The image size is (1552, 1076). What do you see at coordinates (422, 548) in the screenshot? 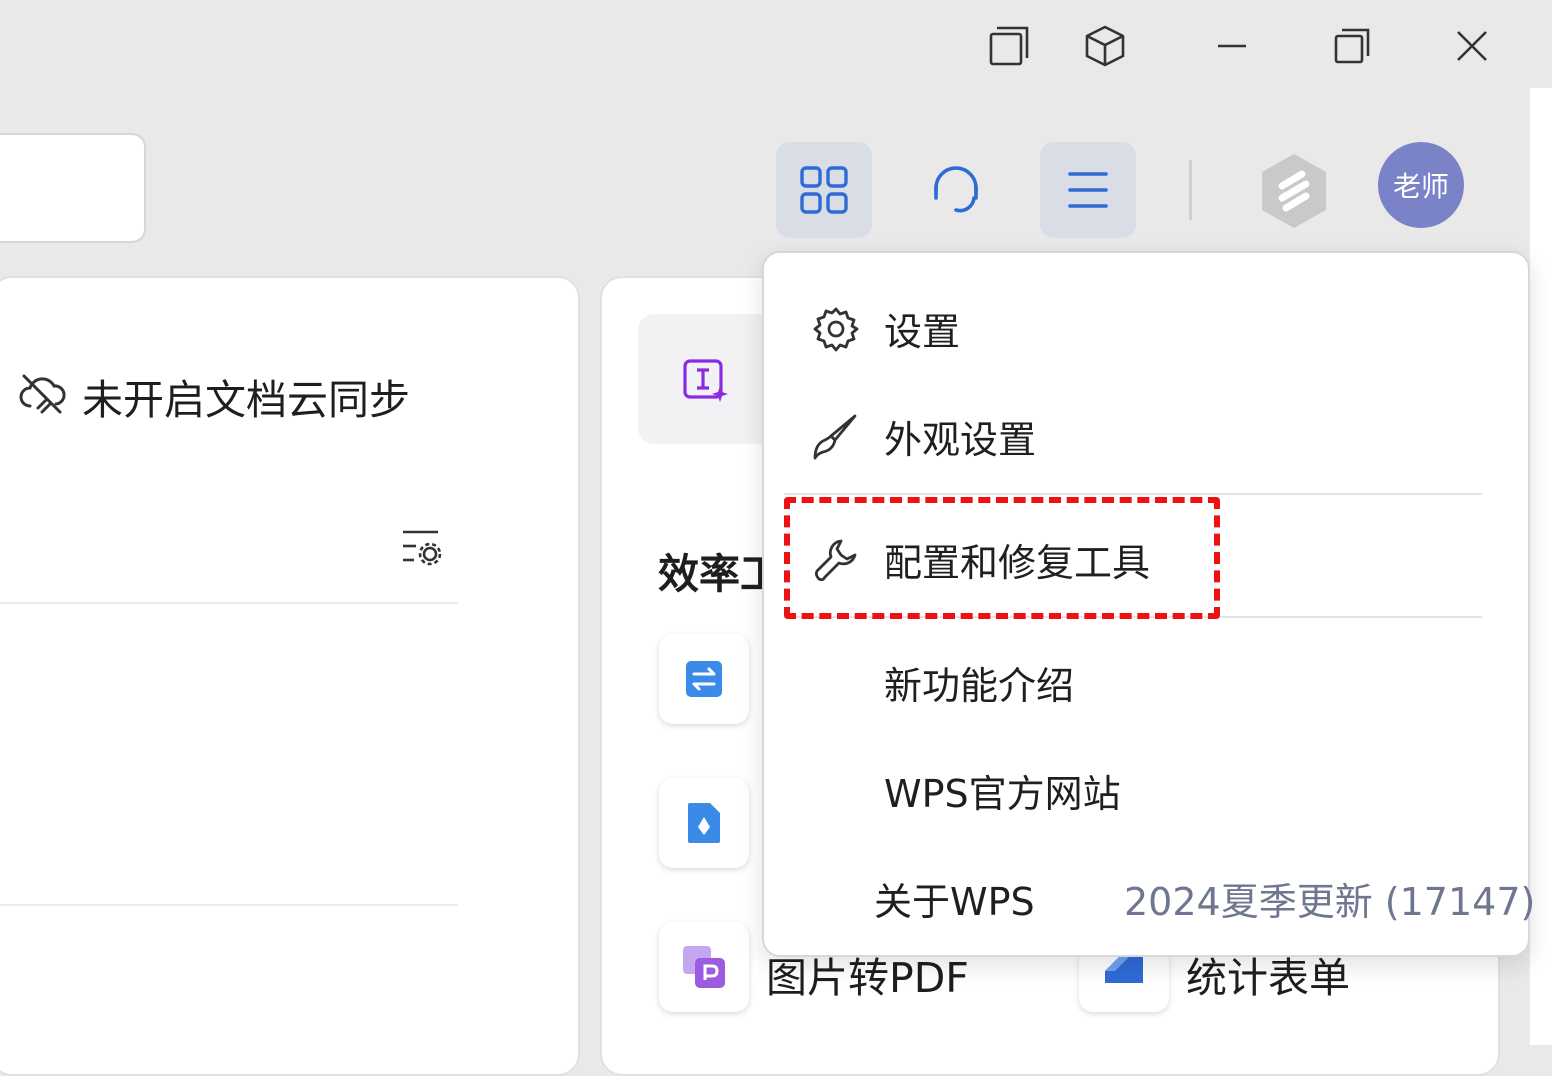
I see `list-settings-icon` at bounding box center [422, 548].